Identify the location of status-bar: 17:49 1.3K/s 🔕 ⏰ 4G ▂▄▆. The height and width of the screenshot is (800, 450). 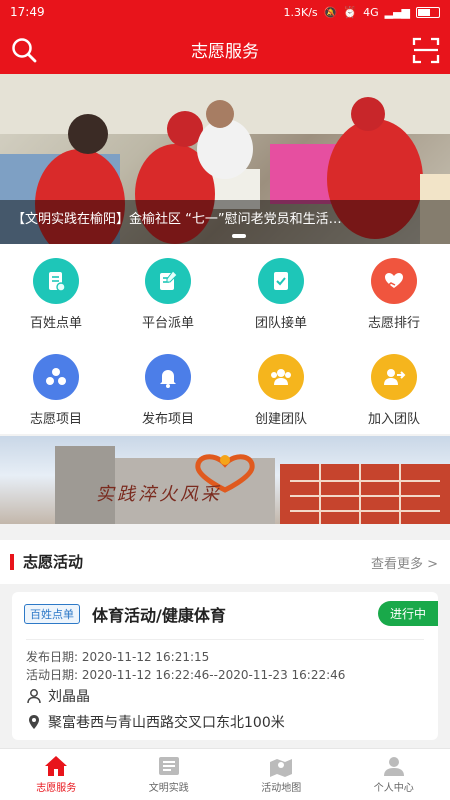
(225, 12).